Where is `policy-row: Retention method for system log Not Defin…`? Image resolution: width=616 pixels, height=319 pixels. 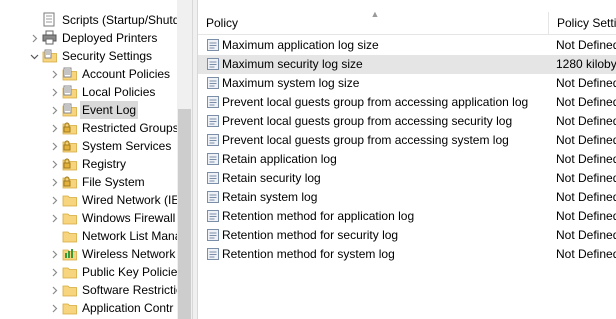 policy-row: Retention method for system log Not Defin… is located at coordinates (407, 254).